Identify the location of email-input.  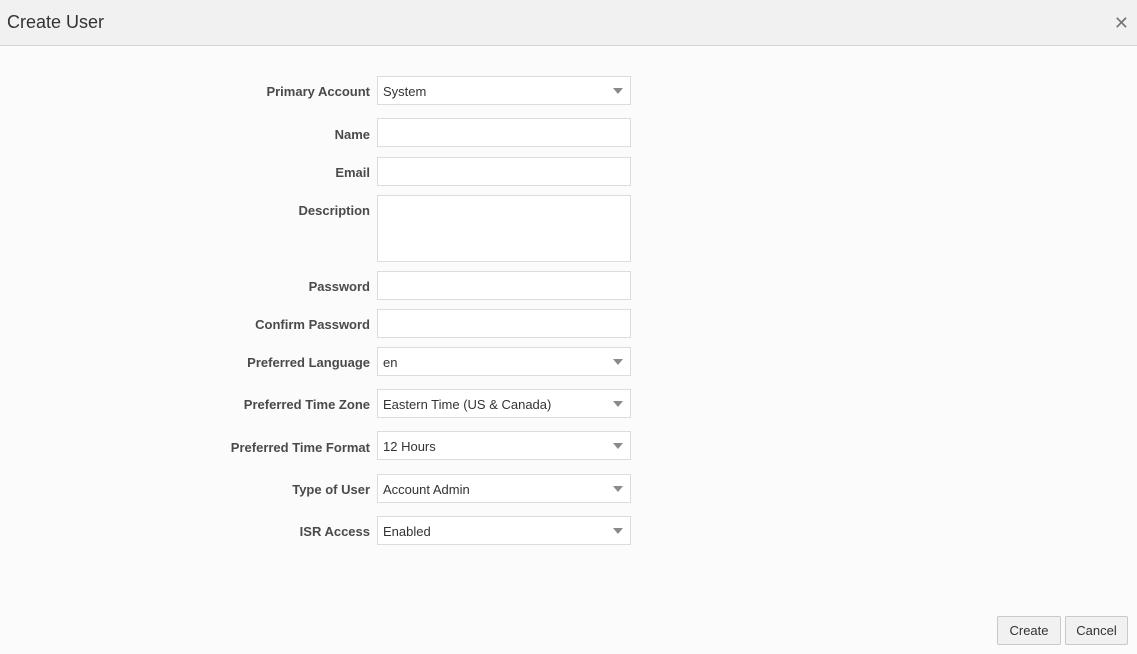
(504, 171).